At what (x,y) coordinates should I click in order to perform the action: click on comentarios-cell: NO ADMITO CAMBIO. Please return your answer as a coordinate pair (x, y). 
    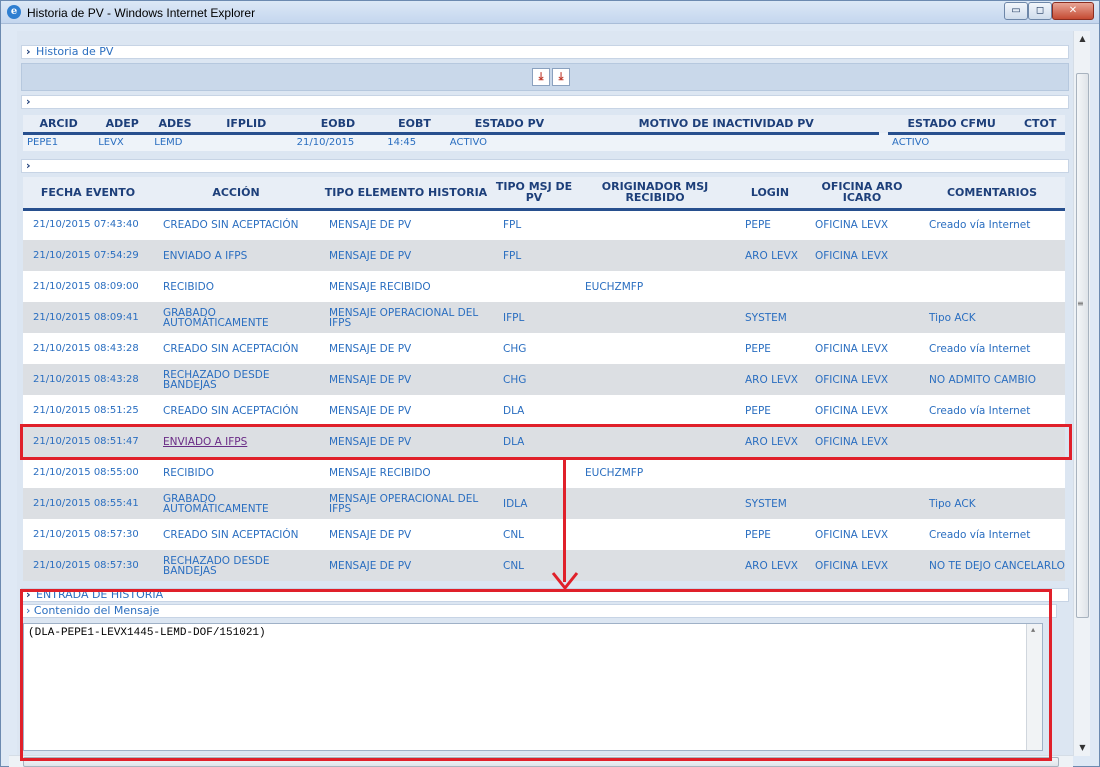
    Looking at the image, I should click on (992, 379).